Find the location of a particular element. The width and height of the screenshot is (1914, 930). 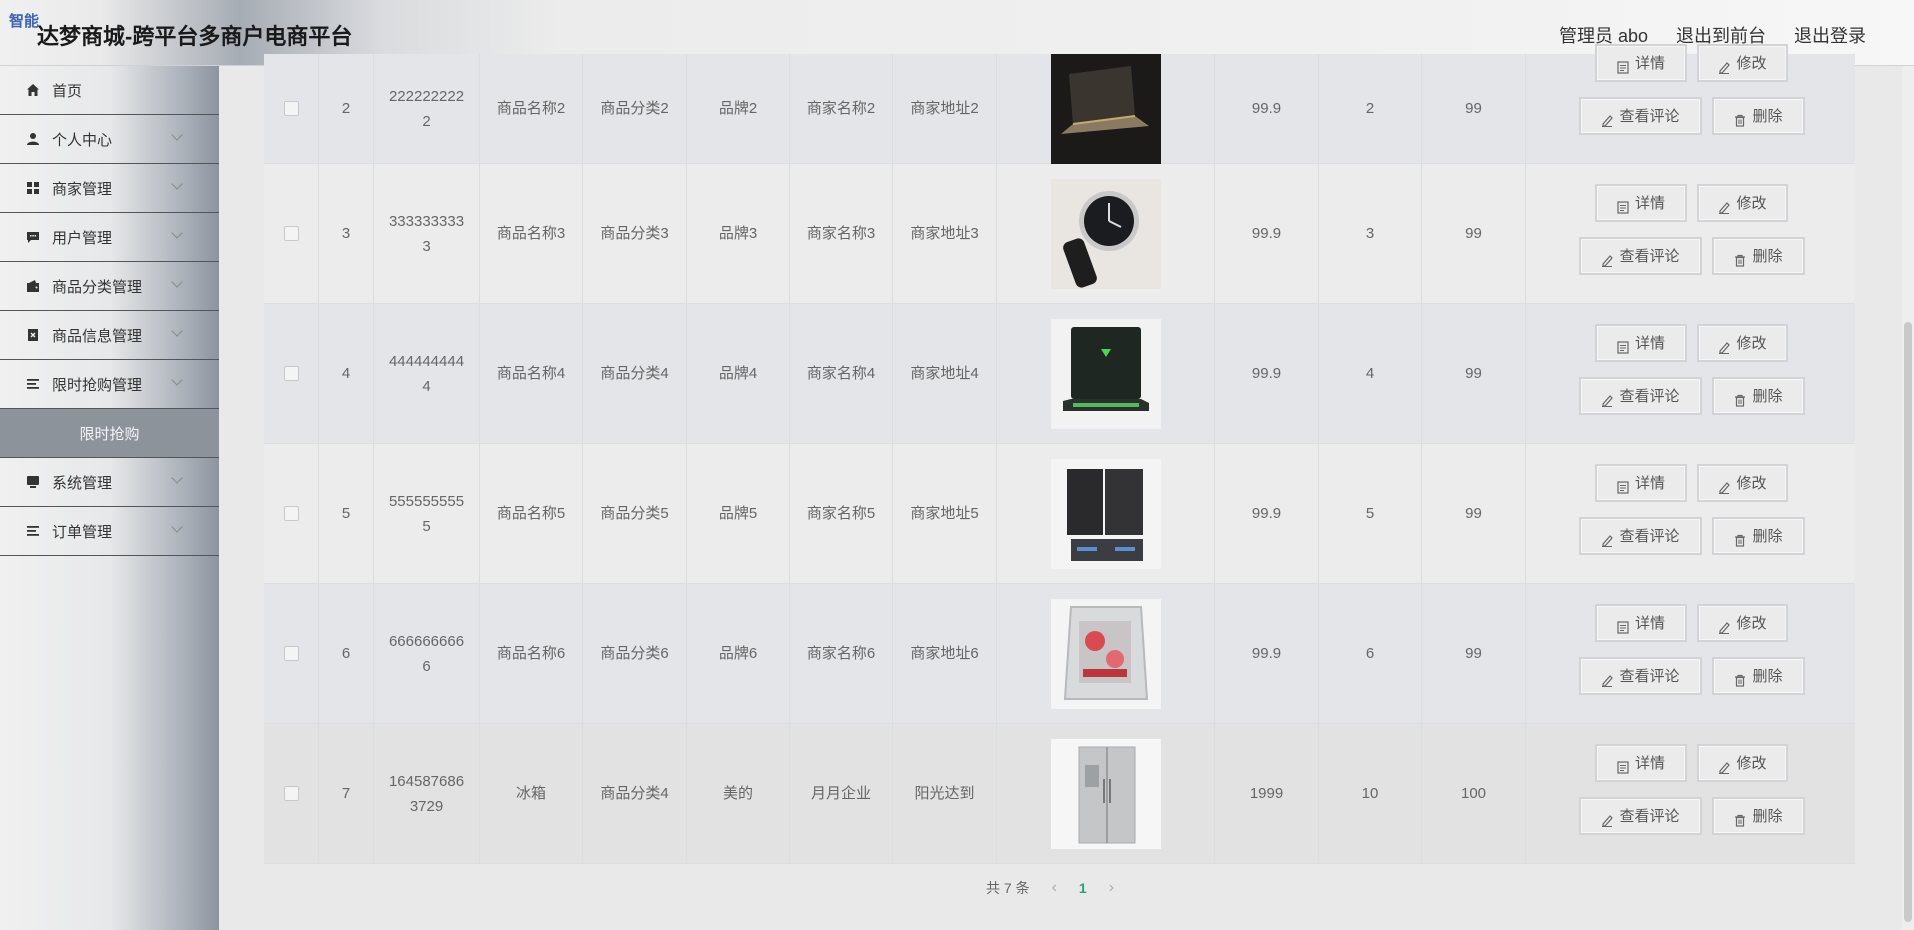

logout-link: 退出登录 is located at coordinates (1830, 35).